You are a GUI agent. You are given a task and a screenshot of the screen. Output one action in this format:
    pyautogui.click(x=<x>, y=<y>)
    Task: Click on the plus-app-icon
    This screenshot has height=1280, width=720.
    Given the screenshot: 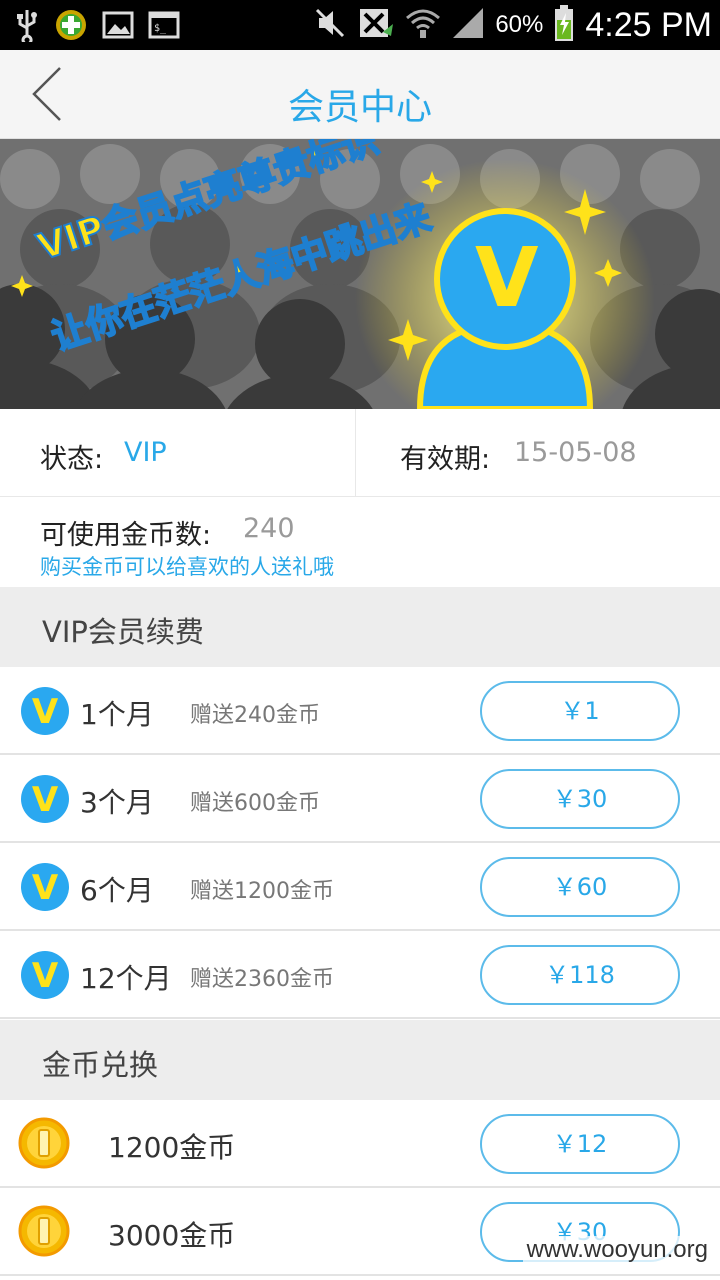 What is the action you would take?
    pyautogui.click(x=71, y=27)
    